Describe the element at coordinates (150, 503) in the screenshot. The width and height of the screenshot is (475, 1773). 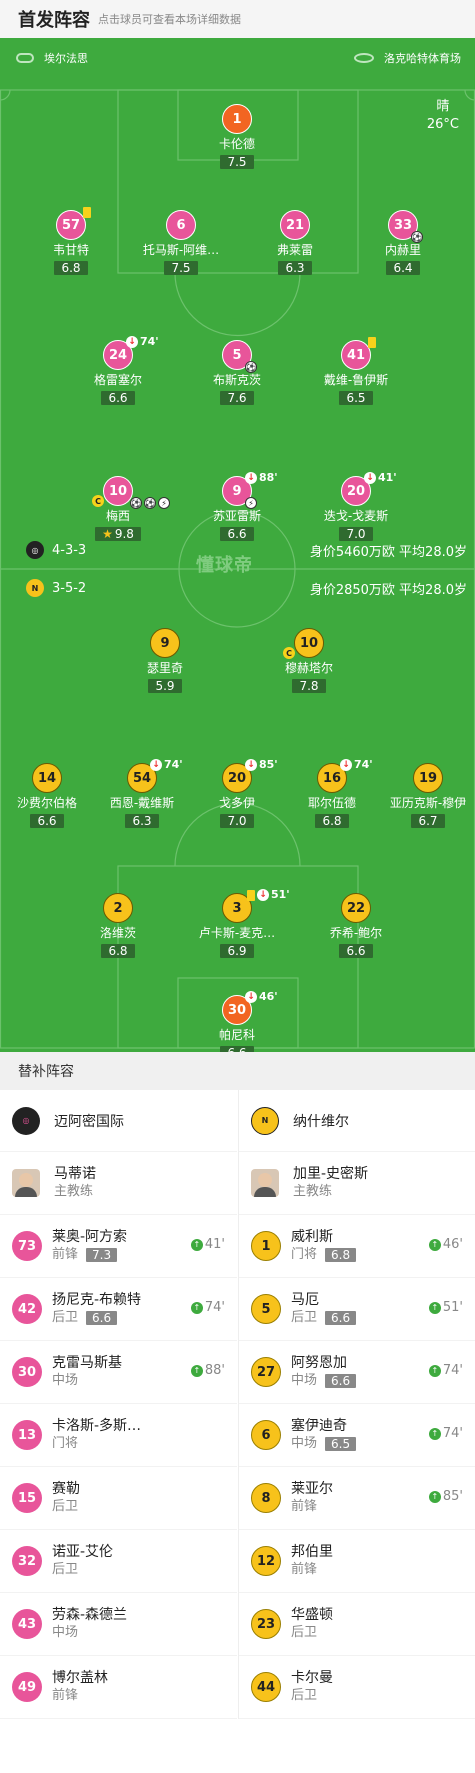
I see `goal-ball-icon: ⚽` at that location.